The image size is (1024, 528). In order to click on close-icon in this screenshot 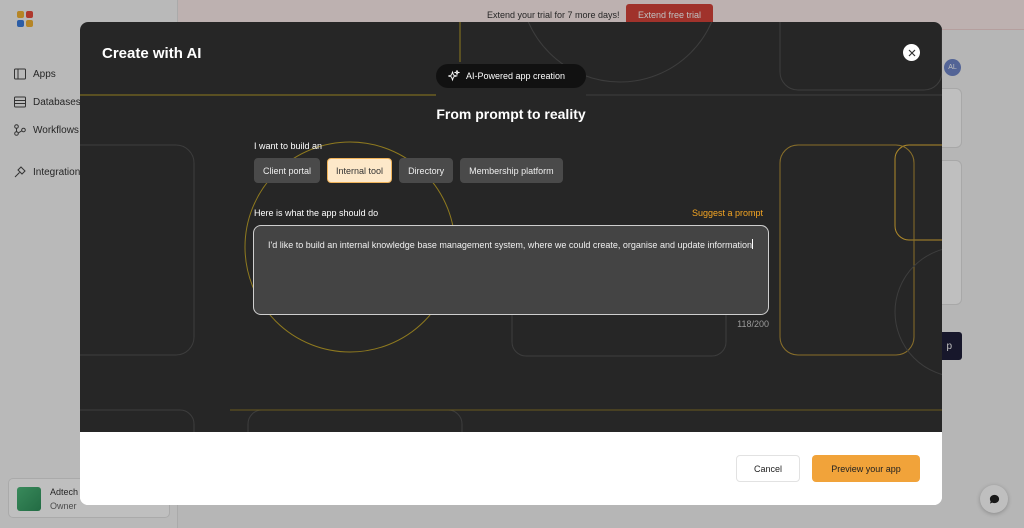, I will do `click(911, 52)`.